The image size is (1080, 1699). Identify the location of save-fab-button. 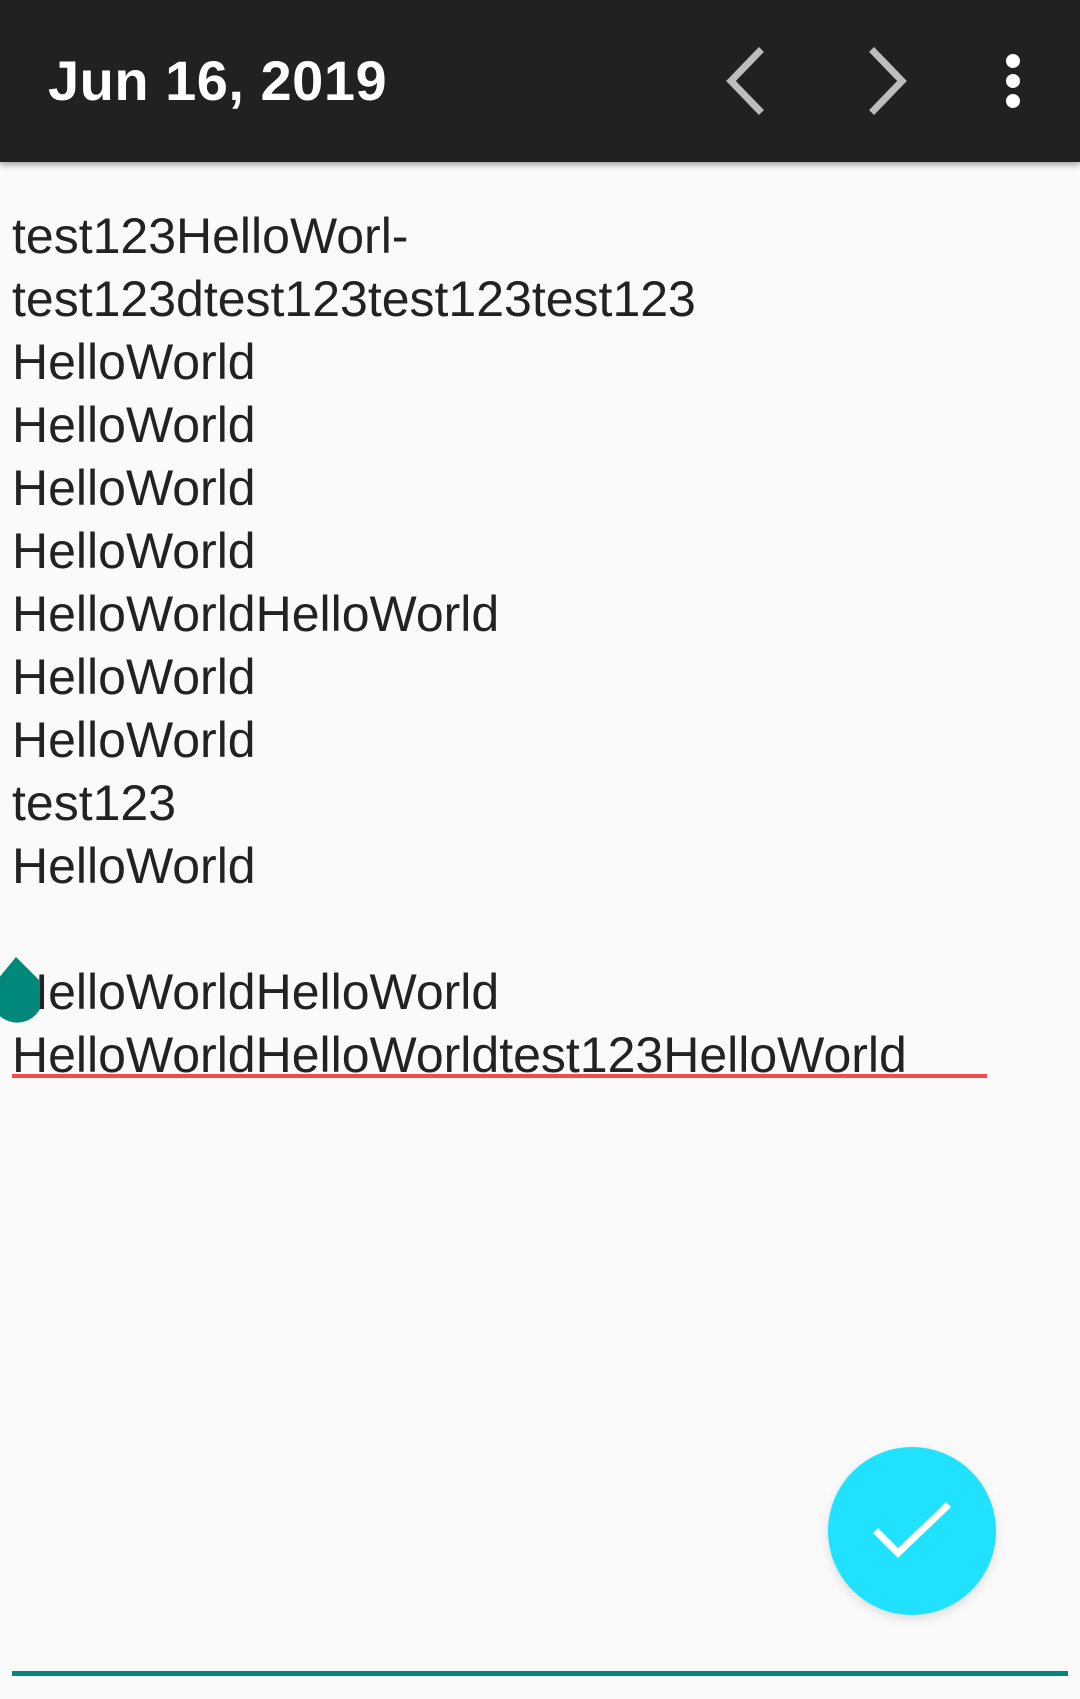
(912, 1531).